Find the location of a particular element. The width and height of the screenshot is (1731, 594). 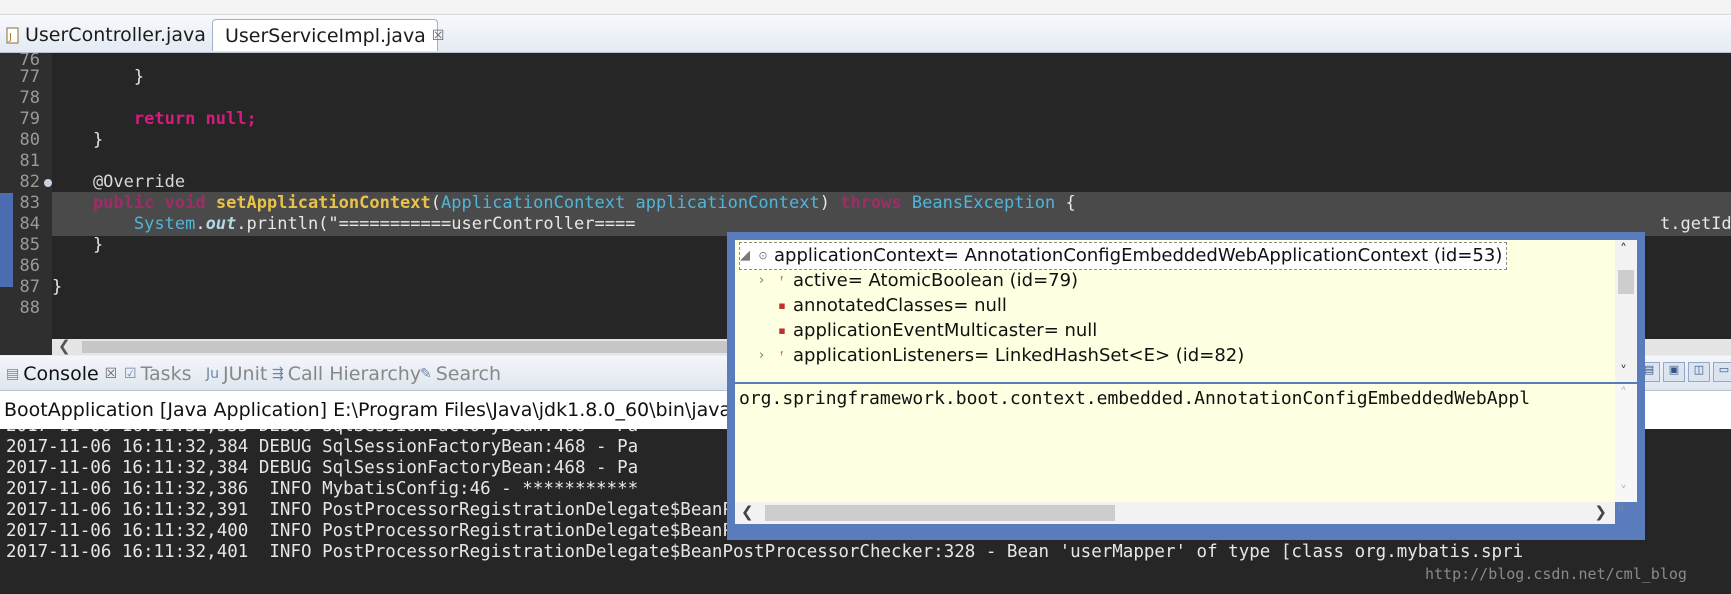

tab-junit: Ju JUnit is located at coordinates (236, 374).